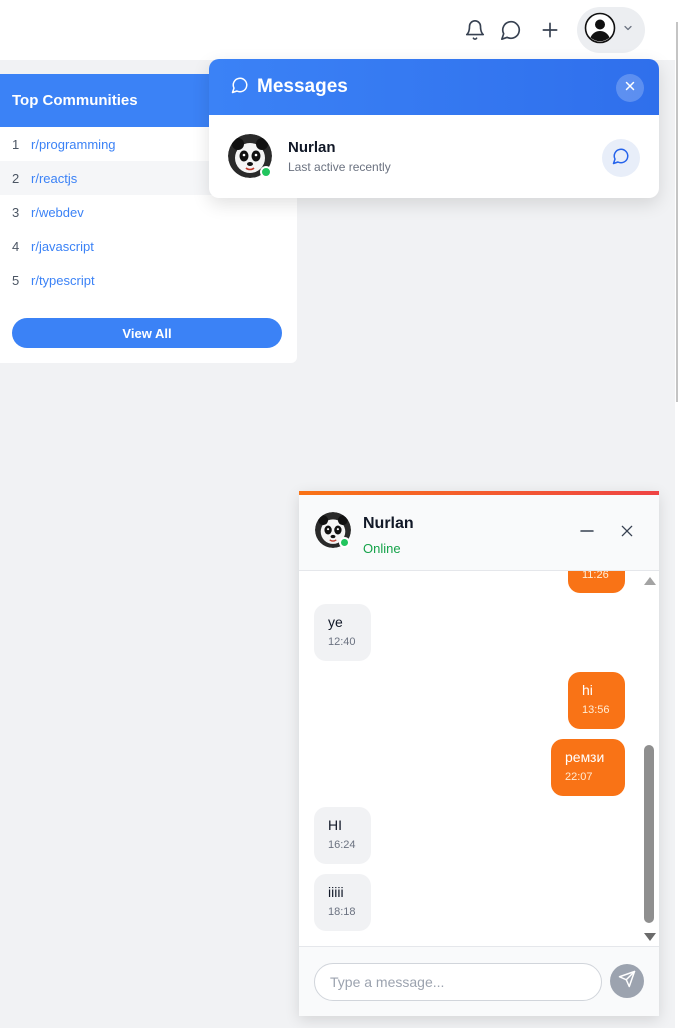 Image resolution: width=679 pixels, height=1028 pixels. What do you see at coordinates (342, 845) in the screenshot?
I see `message-time: 16:24` at bounding box center [342, 845].